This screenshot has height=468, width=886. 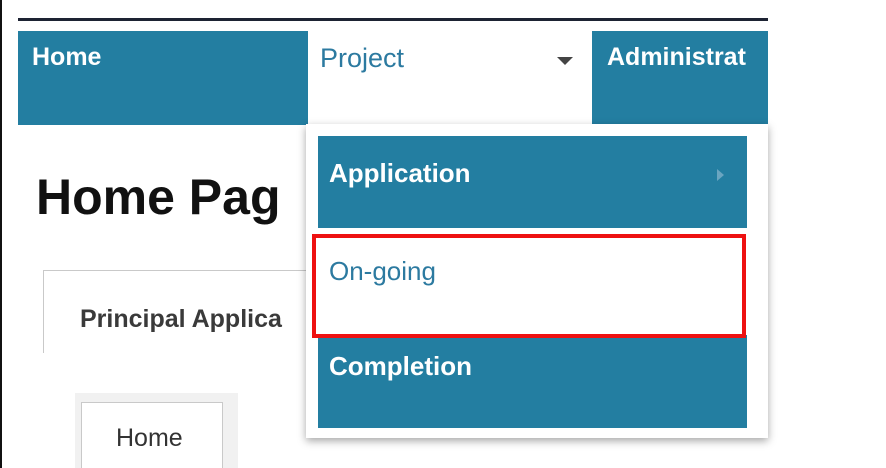 What do you see at coordinates (532, 182) in the screenshot?
I see `menu-item-application: Application` at bounding box center [532, 182].